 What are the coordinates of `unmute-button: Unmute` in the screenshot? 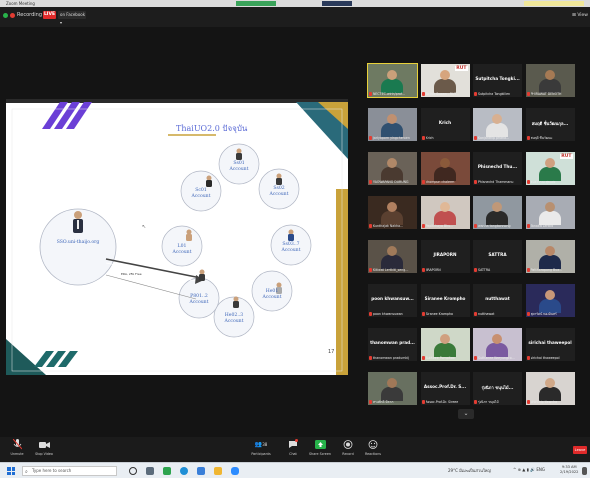 It's located at (17, 447).